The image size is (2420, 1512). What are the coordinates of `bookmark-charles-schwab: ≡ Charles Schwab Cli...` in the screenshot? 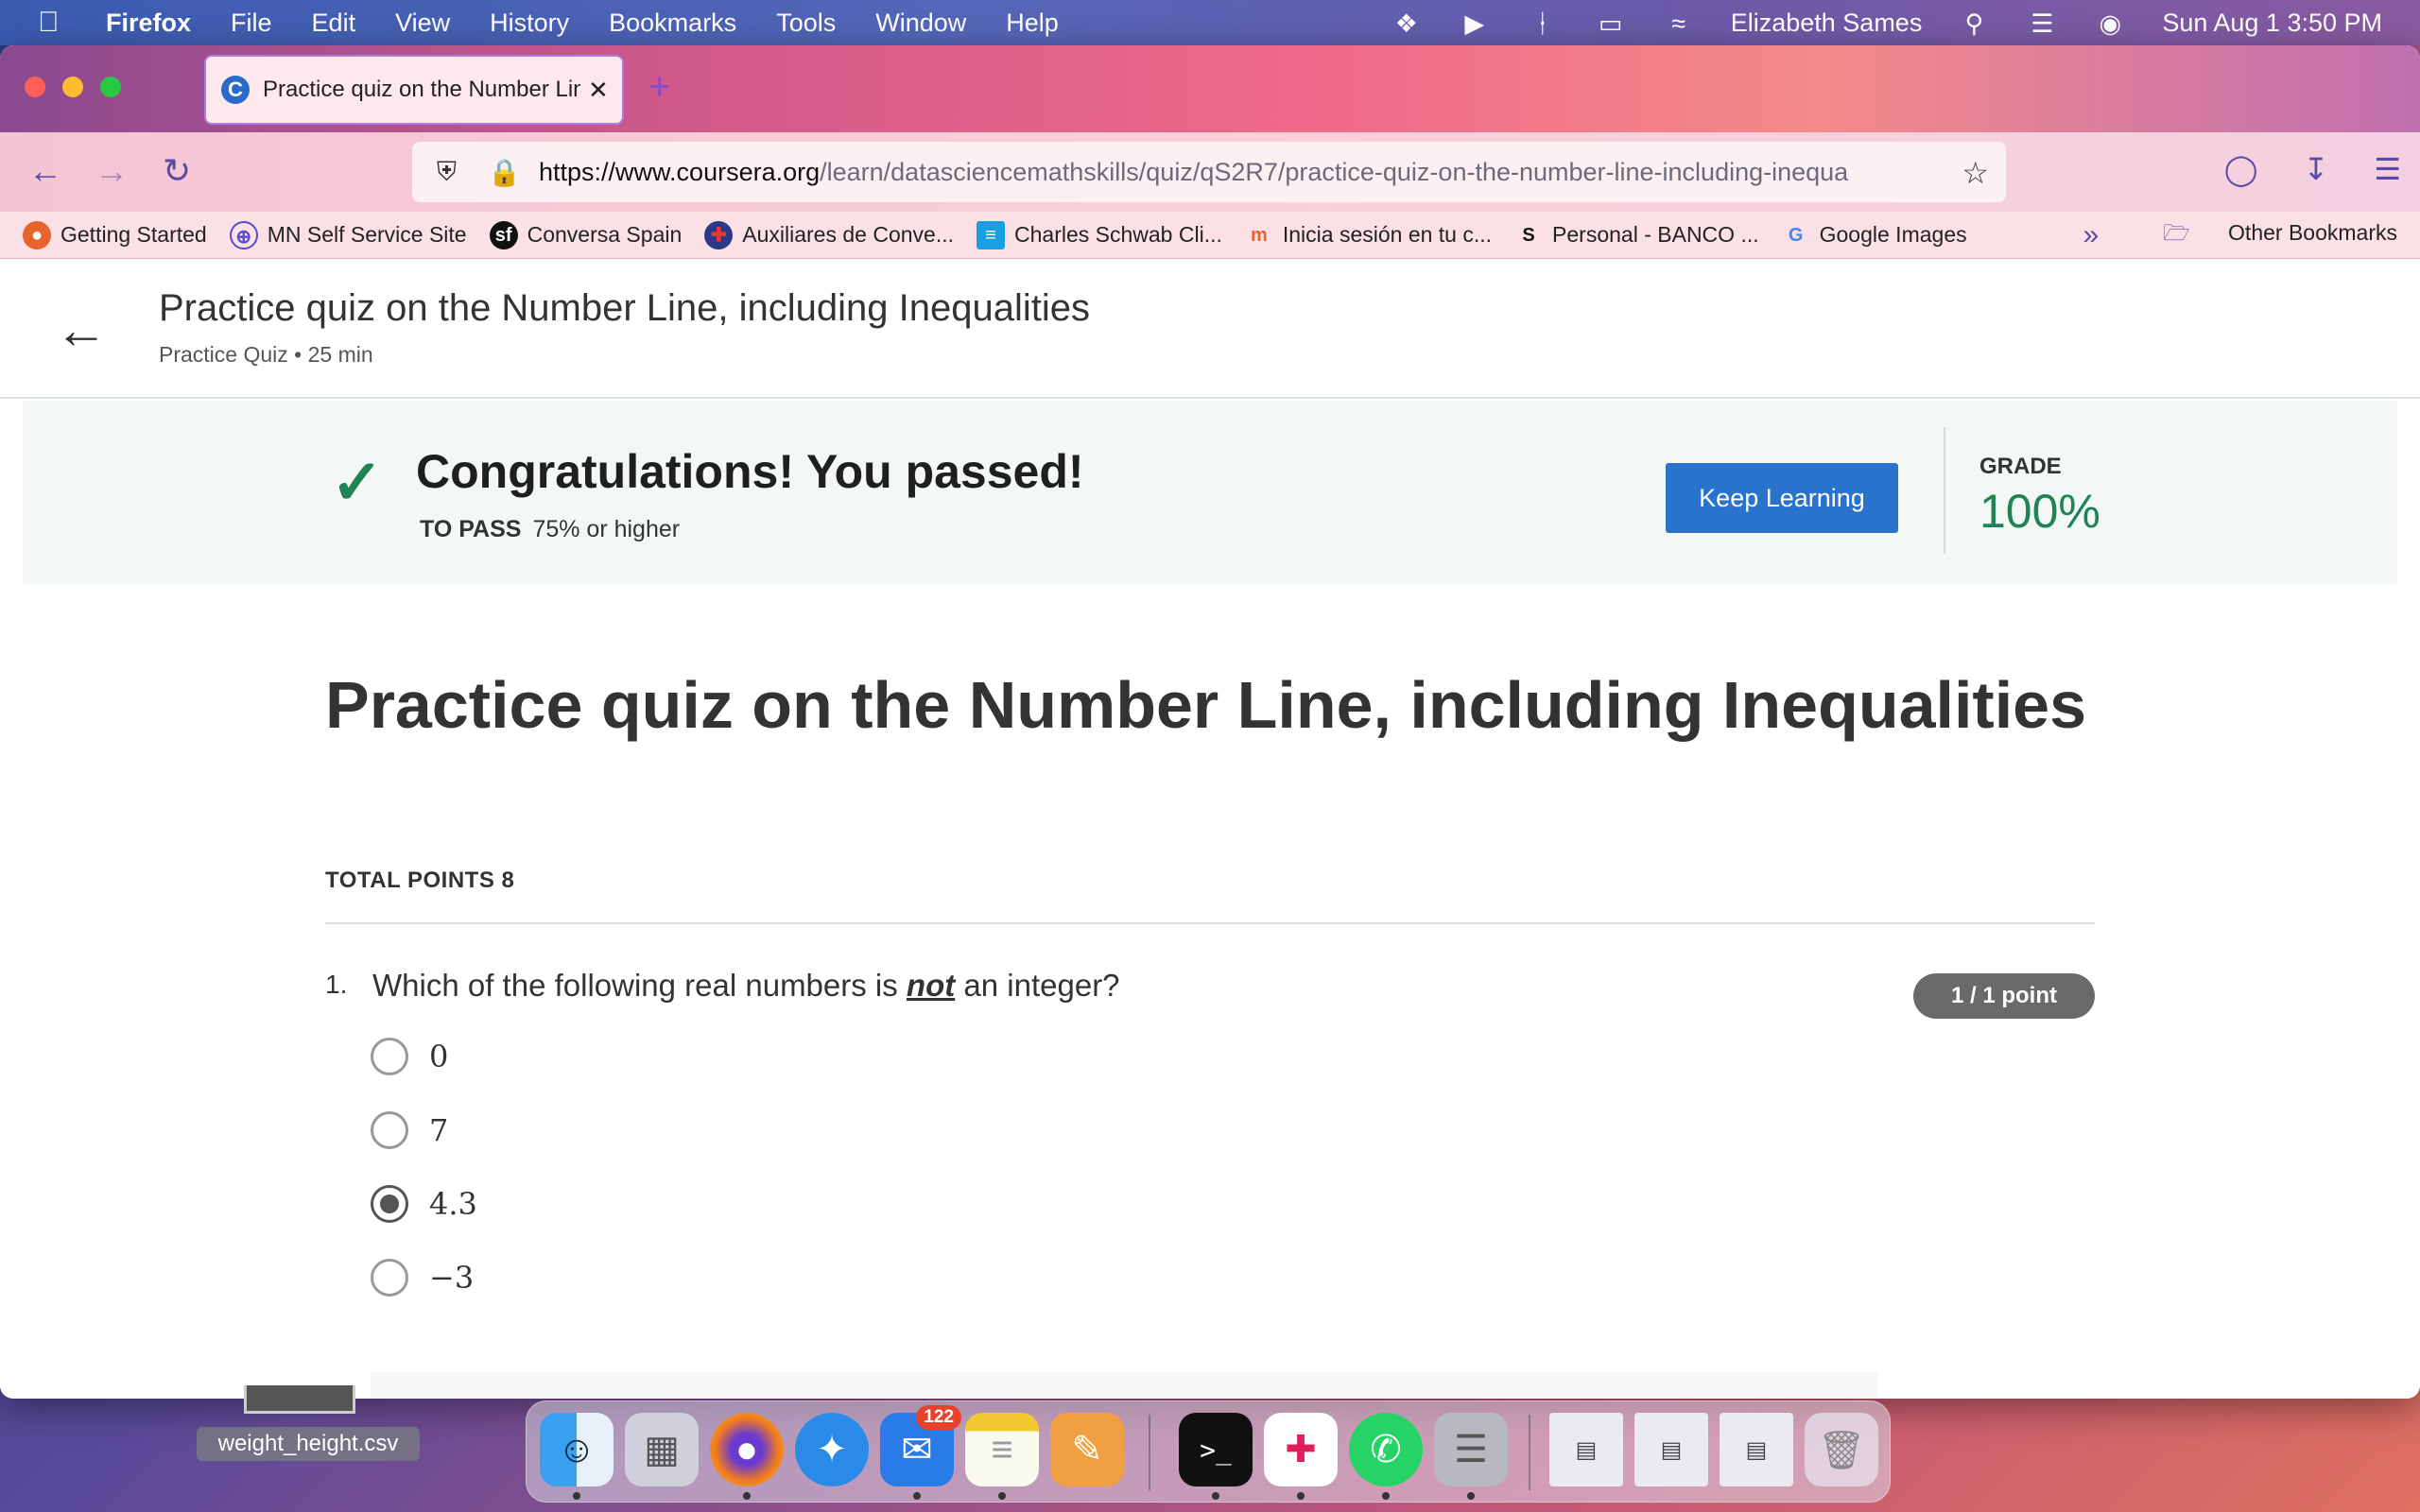 It's located at (1099, 234).